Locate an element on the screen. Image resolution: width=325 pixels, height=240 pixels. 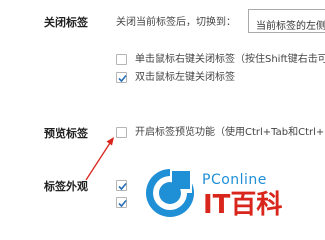
appearance-option-1-checkbox is located at coordinates (121, 185).